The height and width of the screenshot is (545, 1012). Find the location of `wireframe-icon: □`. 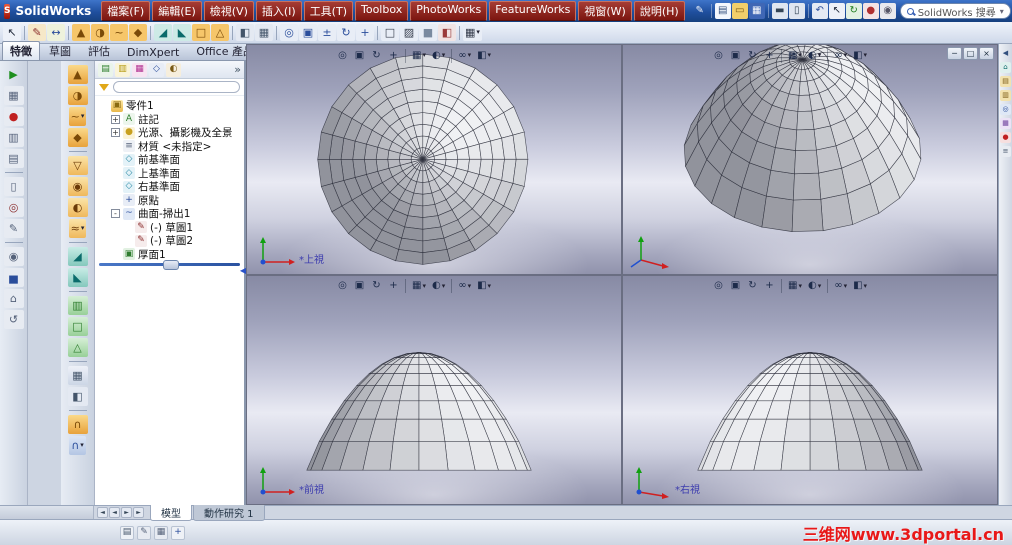

wireframe-icon: □ is located at coordinates (390, 32).